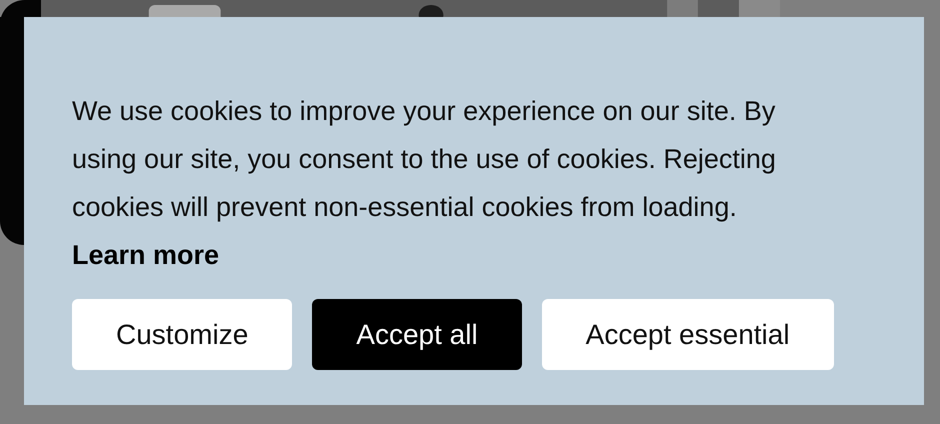 The image size is (940, 424). What do you see at coordinates (417, 334) in the screenshot?
I see `accept-button: Accept all` at bounding box center [417, 334].